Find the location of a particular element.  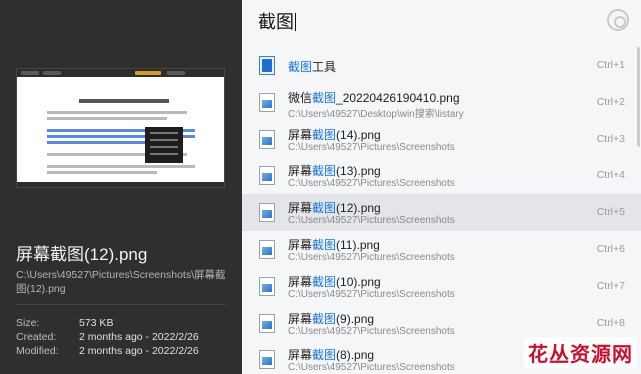

meta-created: Created: 2 months ago - 2022/2/26 is located at coordinates (107, 337).